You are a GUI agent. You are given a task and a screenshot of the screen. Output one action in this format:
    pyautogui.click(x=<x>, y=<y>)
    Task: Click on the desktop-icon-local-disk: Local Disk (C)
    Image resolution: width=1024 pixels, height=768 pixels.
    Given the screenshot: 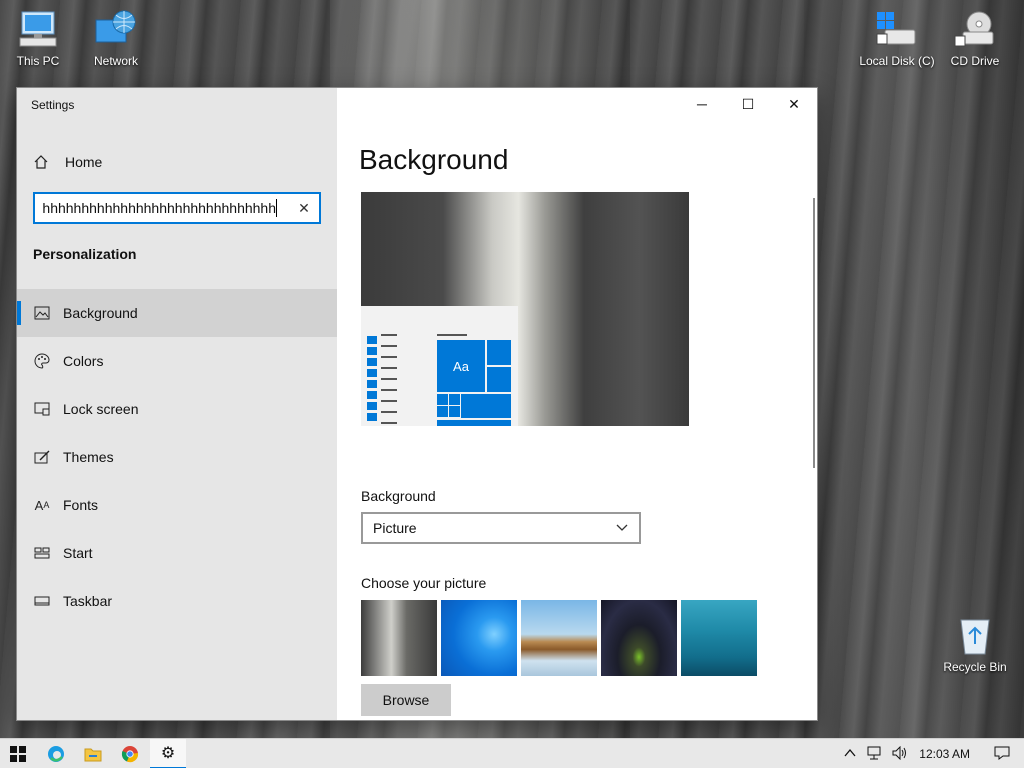 What is the action you would take?
    pyautogui.click(x=897, y=39)
    